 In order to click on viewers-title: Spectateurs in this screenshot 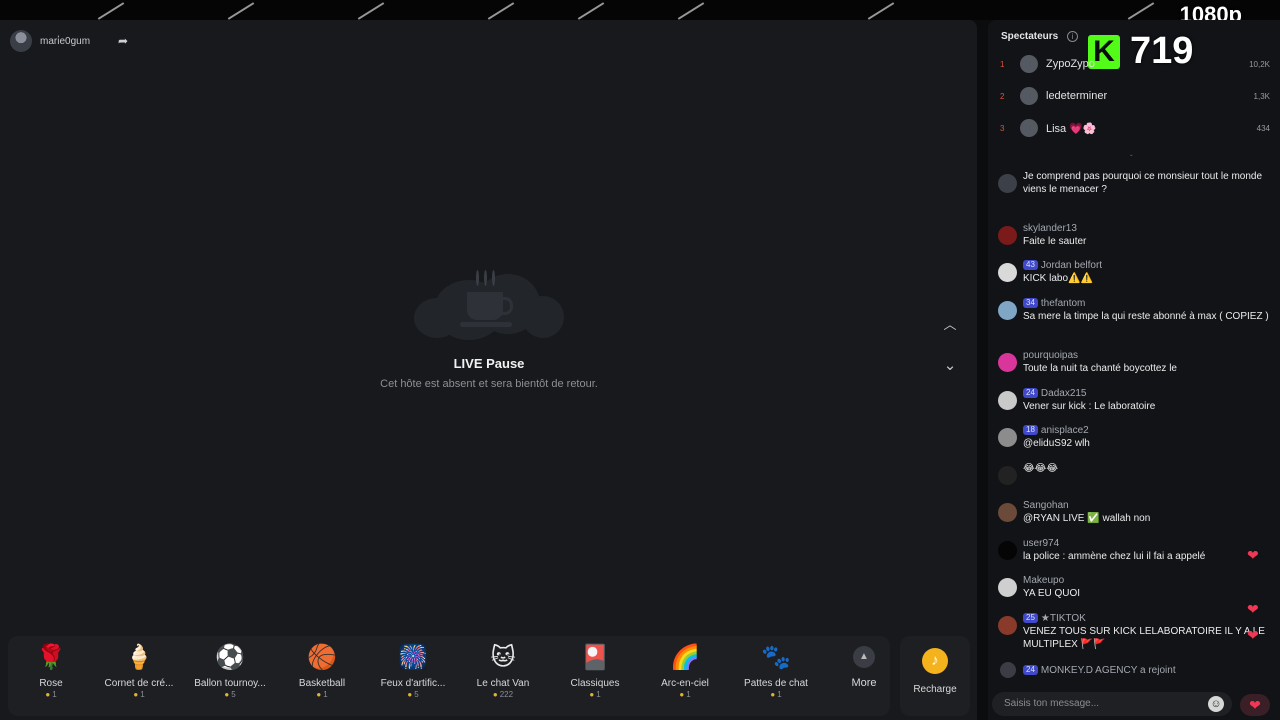, I will do `click(1030, 36)`.